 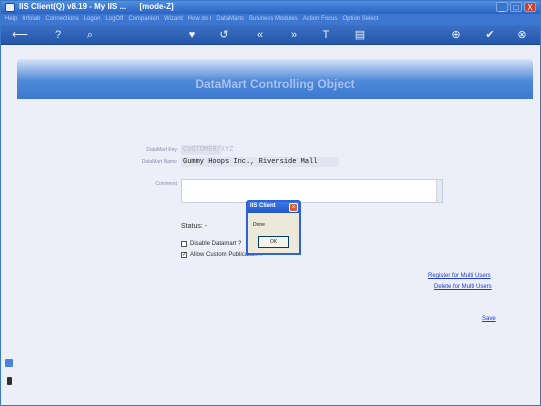 I want to click on fast-forward-icon: », so click(x=294, y=35).